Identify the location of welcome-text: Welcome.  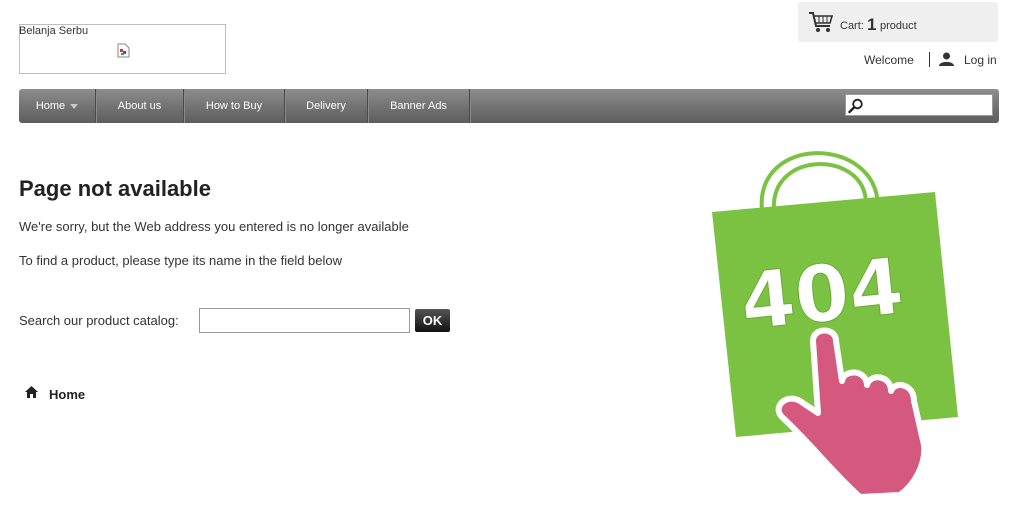
(889, 60).